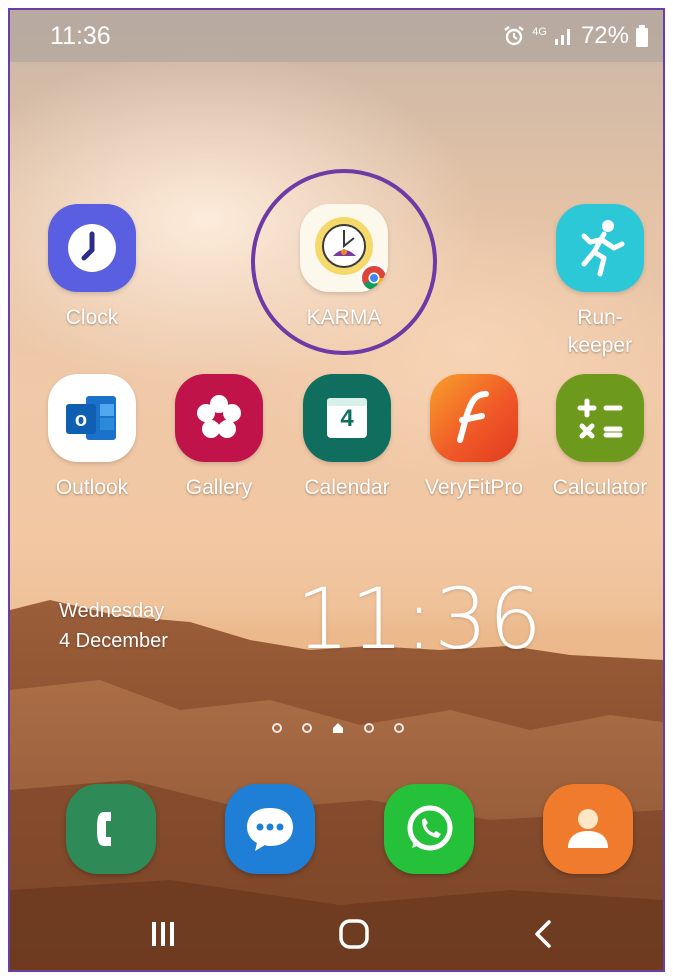 Image resolution: width=673 pixels, height=980 pixels. I want to click on highlight-circle, so click(344, 262).